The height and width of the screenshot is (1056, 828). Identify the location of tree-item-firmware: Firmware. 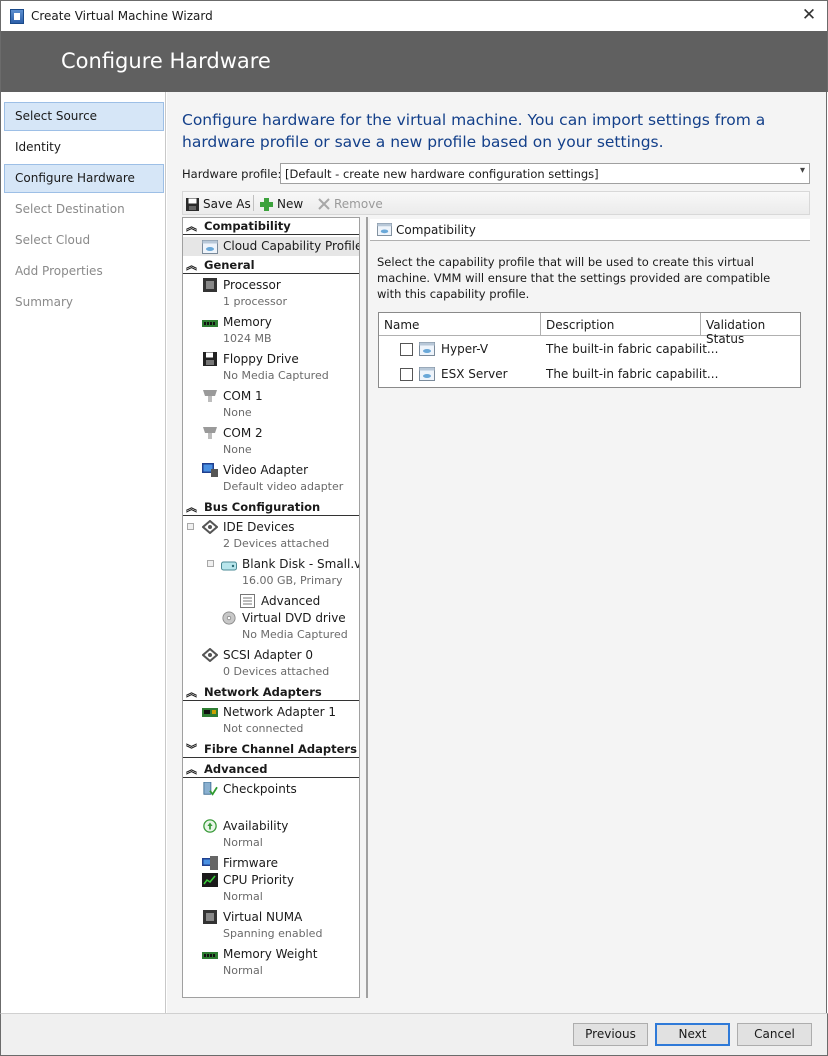
(271, 863).